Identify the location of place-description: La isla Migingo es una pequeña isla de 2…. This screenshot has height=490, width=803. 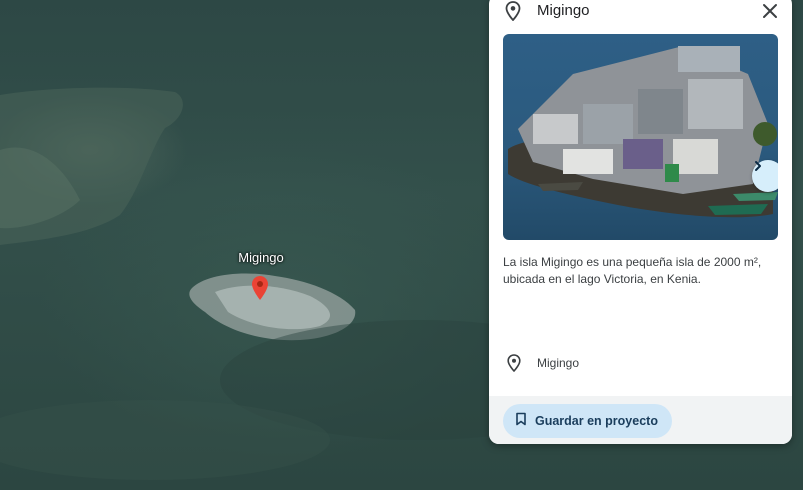
(632, 270).